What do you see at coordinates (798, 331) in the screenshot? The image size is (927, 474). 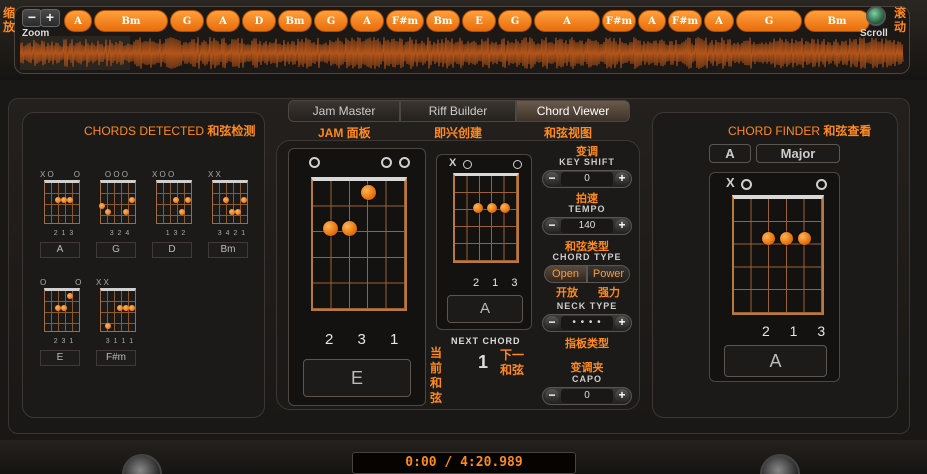 I see `finder-chord-fingering: 2 1 3` at bounding box center [798, 331].